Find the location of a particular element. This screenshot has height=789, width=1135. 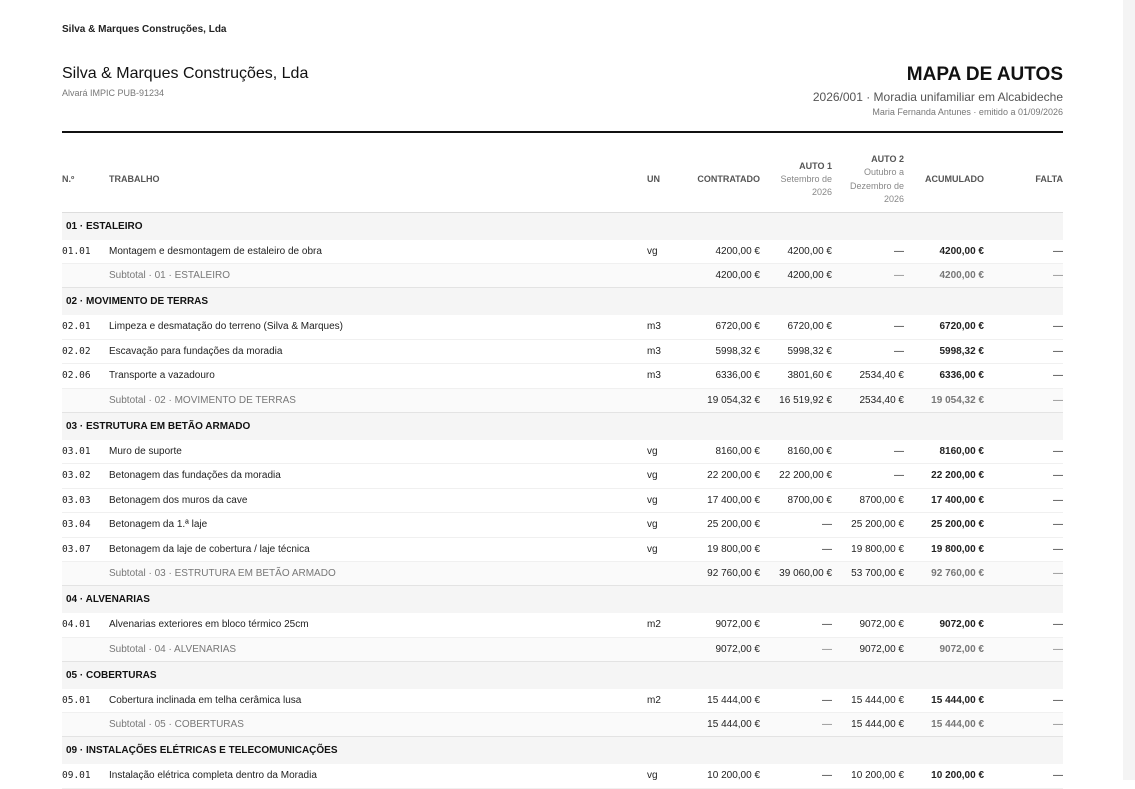

item-code: 04.01 is located at coordinates (85, 625).